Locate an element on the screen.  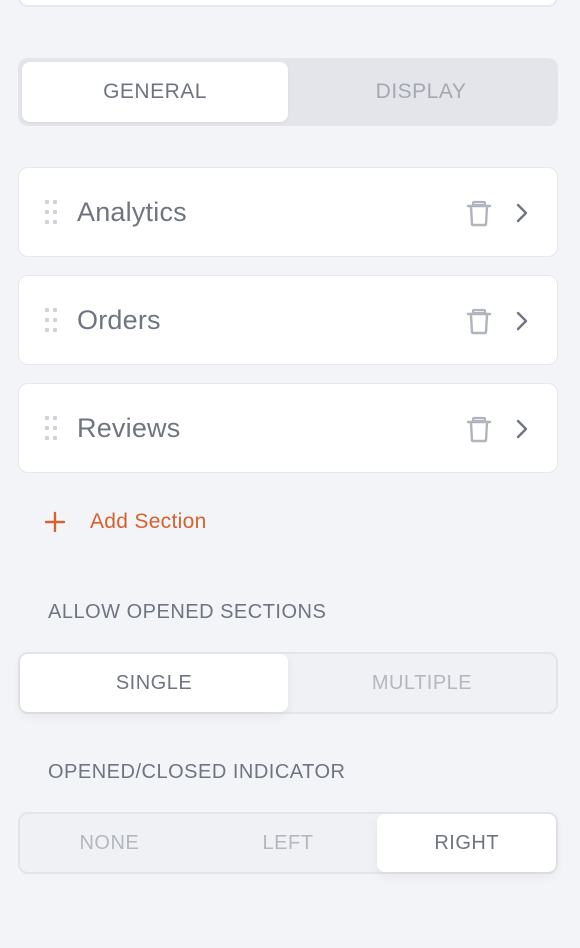
option-multiple: MULTIPLE is located at coordinates (422, 683).